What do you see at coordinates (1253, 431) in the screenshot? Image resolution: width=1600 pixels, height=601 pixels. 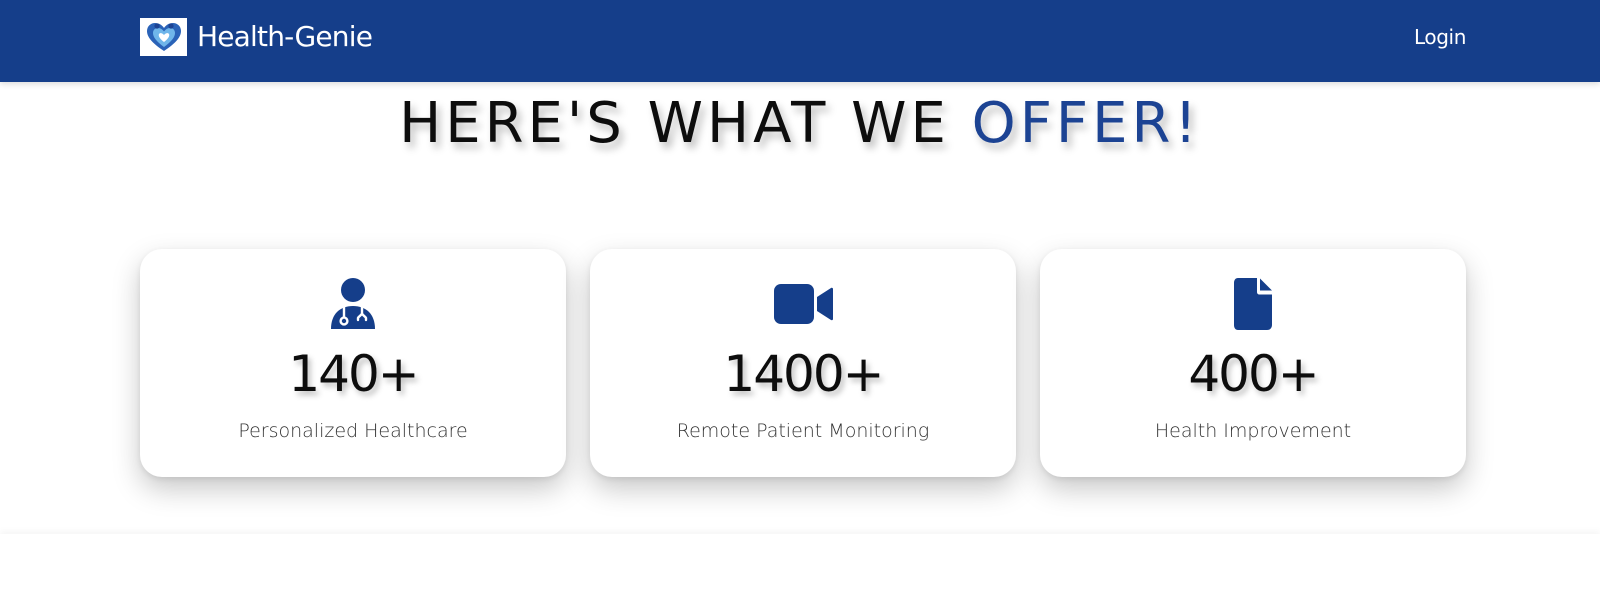 I see `stat-label: Health Improvement` at bounding box center [1253, 431].